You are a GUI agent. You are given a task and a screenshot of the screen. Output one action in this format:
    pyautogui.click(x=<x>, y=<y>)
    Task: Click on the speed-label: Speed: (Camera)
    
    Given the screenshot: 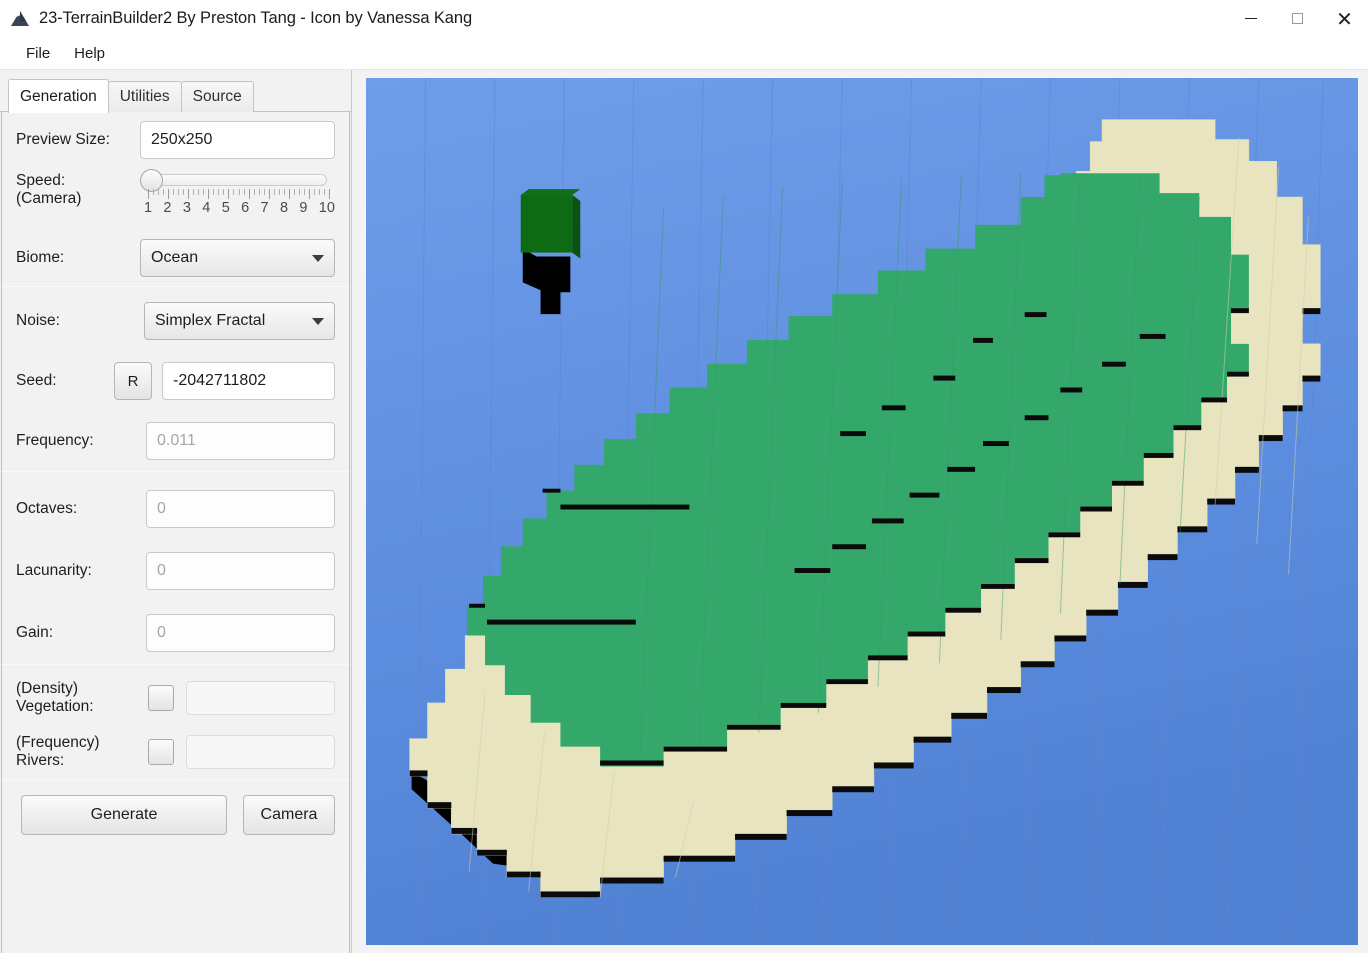 What is the action you would take?
    pyautogui.click(x=78, y=190)
    